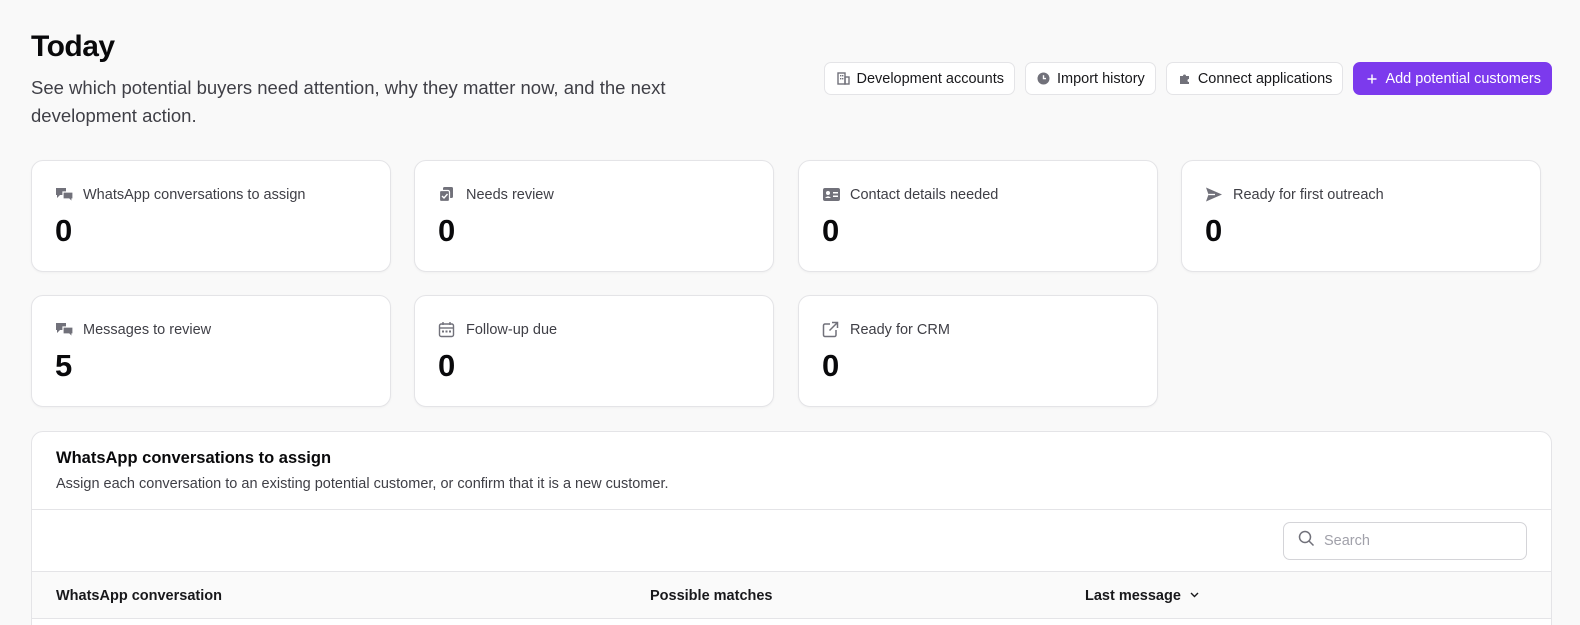 The image size is (1580, 625). What do you see at coordinates (1306, 541) in the screenshot?
I see `search-icon` at bounding box center [1306, 541].